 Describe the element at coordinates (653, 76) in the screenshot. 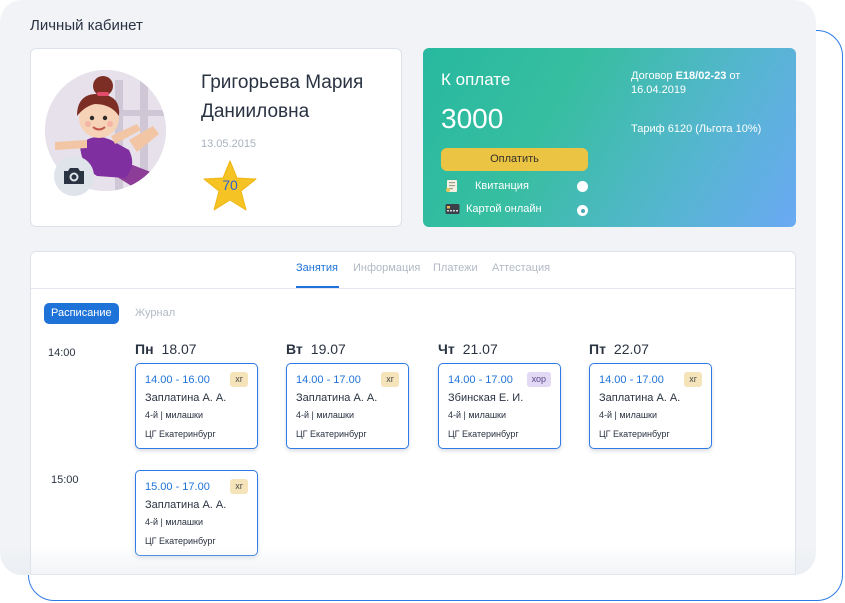

I see `contract-prefix: Договор` at that location.